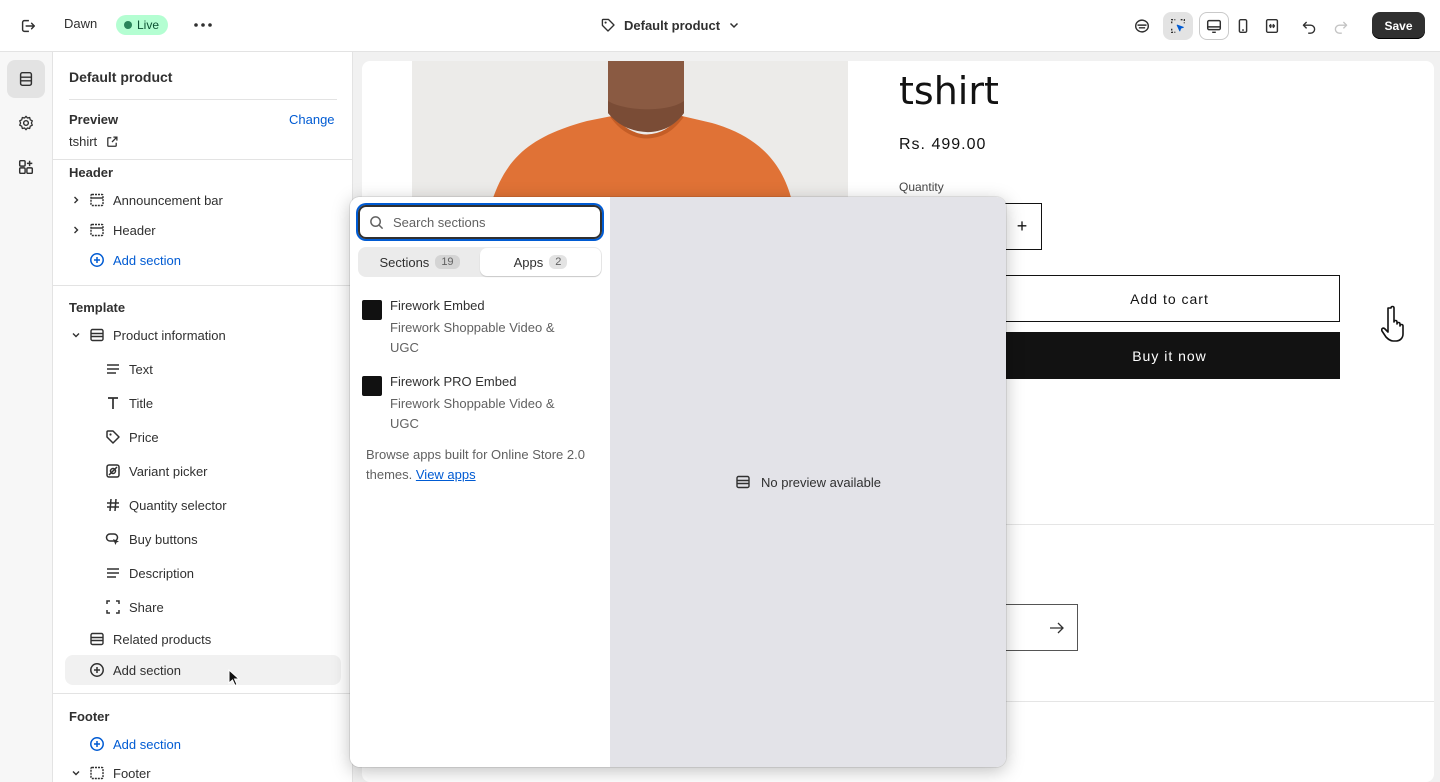 This screenshot has width=1440, height=782. Describe the element at coordinates (169, 335) in the screenshot. I see `tree-item-label: Product information` at that location.